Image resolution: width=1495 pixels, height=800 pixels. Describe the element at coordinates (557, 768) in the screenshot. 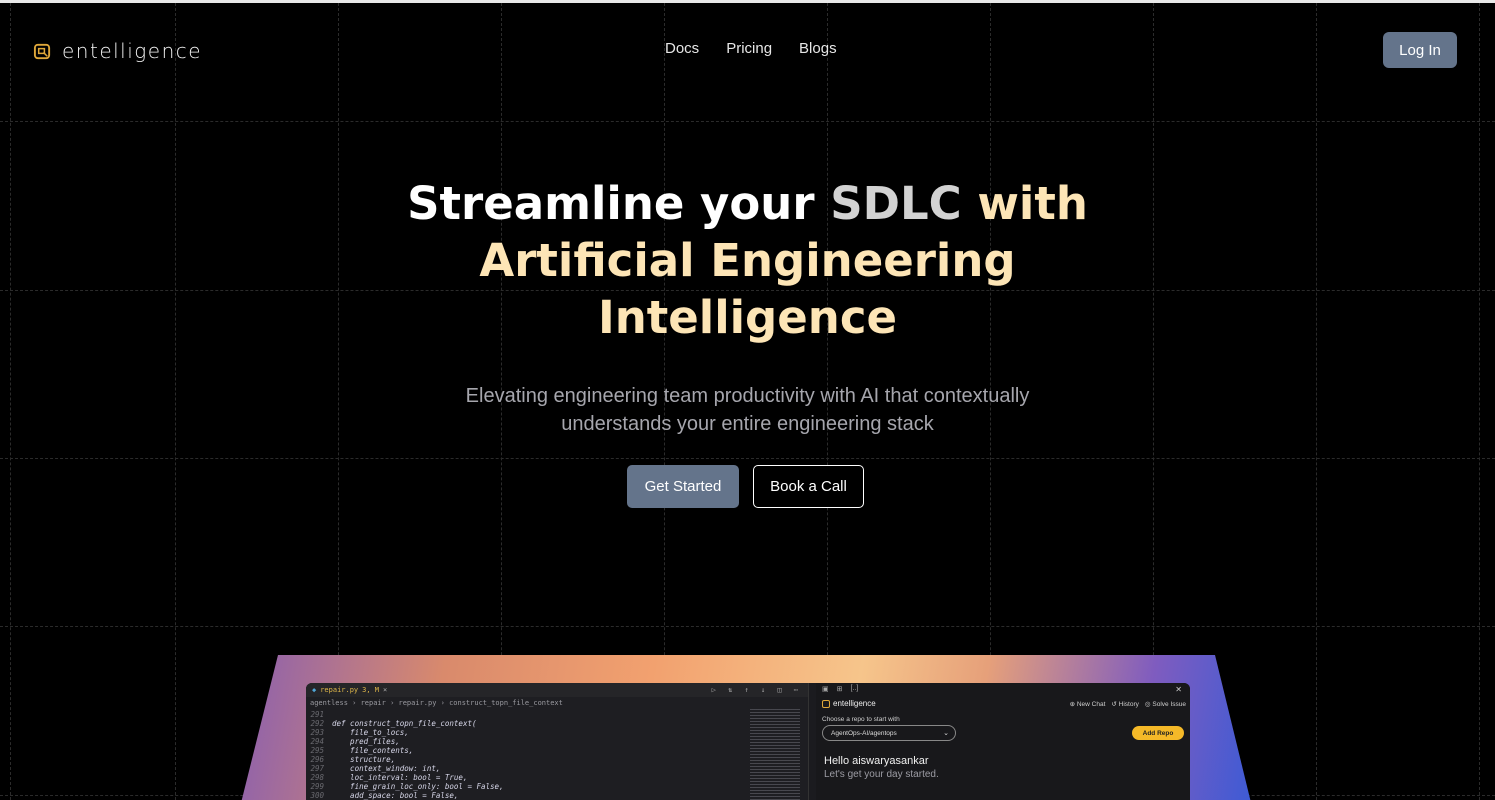

I see `code-line: 297 context_window: int,` at that location.